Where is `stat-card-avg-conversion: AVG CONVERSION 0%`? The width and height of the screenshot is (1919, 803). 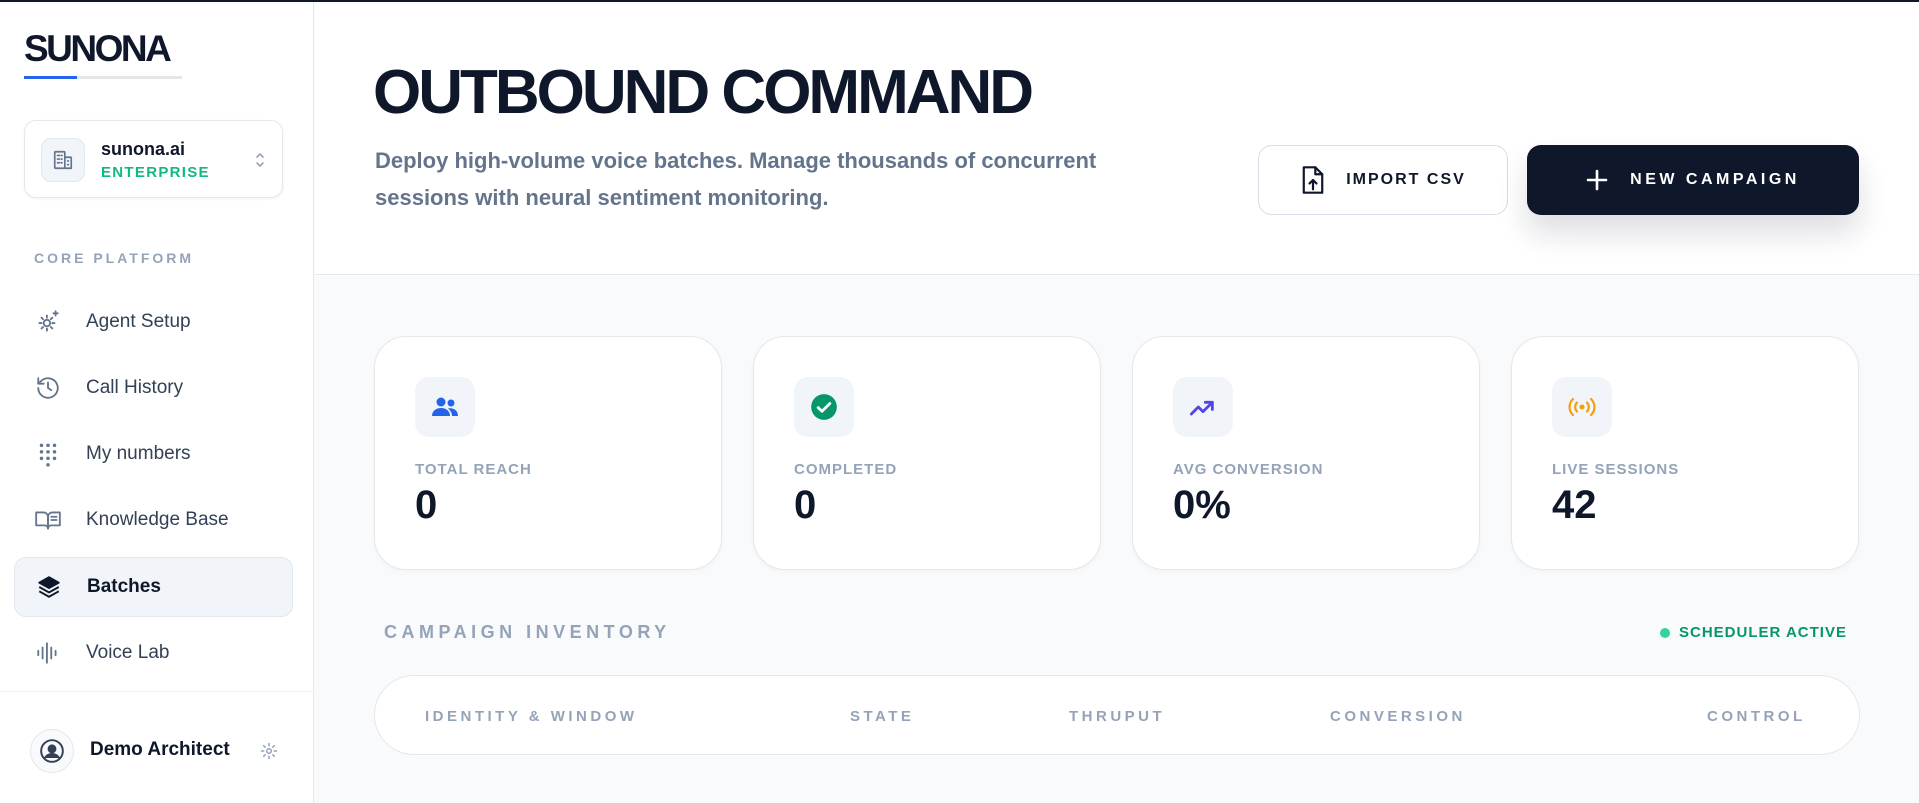 stat-card-avg-conversion: AVG CONVERSION 0% is located at coordinates (1306, 453).